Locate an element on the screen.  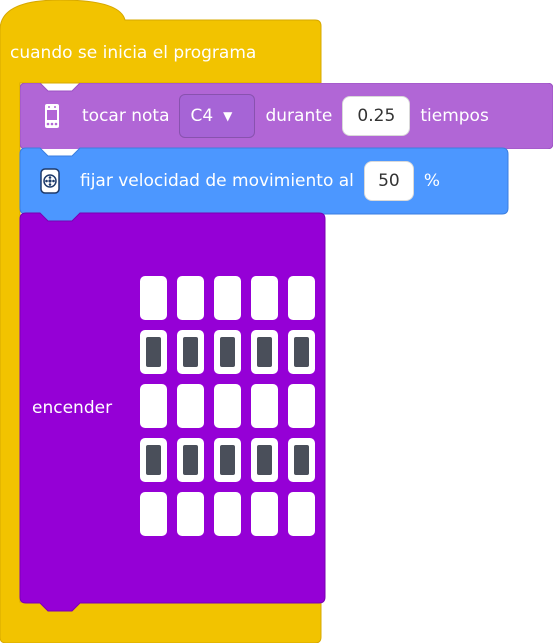
led-matrix is located at coordinates (228, 409).